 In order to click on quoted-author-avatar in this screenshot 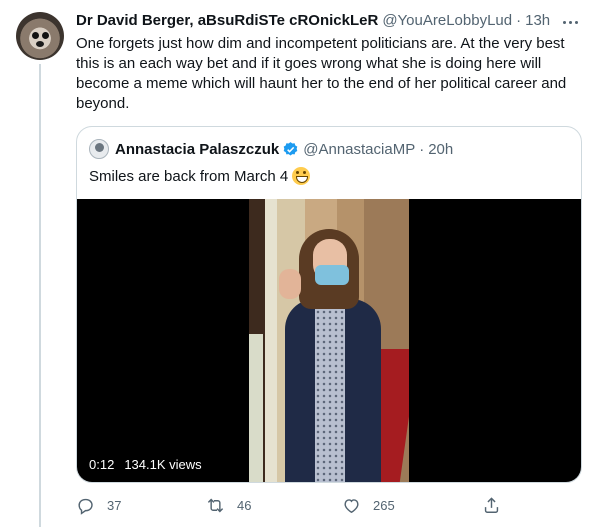, I will do `click(99, 149)`.